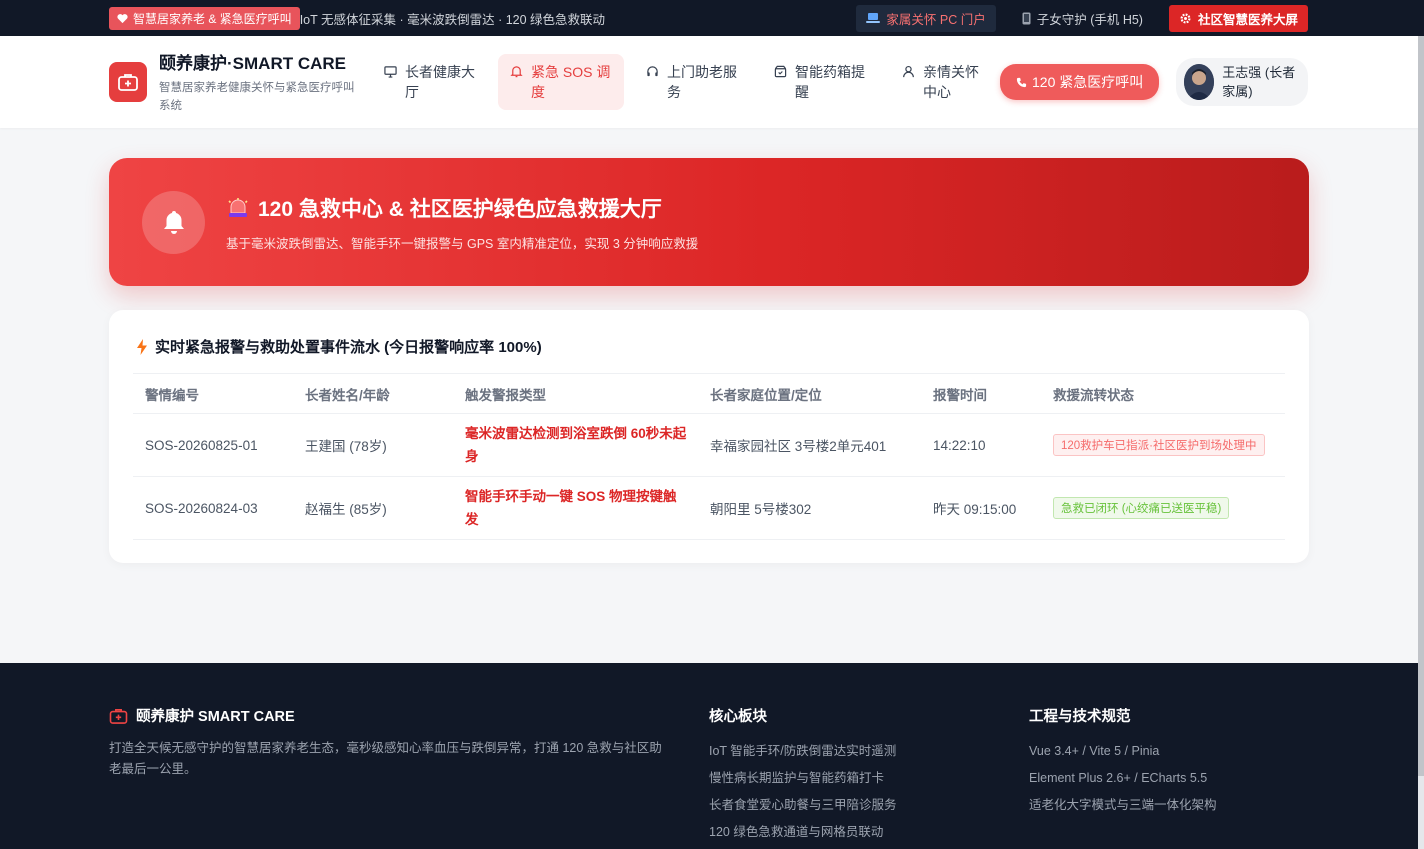  I want to click on footer-link: 长者食堂爱心助餐与三甲陪诊服务, so click(869, 805).